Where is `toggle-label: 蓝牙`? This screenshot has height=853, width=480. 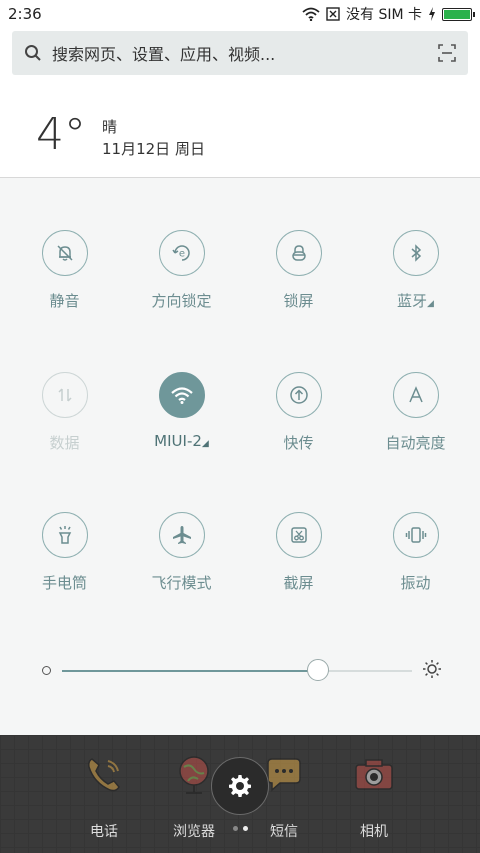 toggle-label: 蓝牙 is located at coordinates (412, 301).